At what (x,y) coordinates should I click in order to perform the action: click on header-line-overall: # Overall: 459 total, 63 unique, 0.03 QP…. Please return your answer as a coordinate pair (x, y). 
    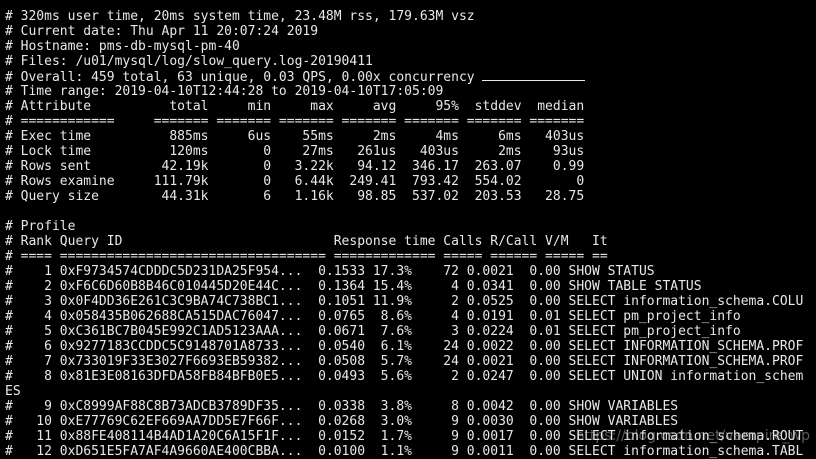
    Looking at the image, I should click on (410, 77).